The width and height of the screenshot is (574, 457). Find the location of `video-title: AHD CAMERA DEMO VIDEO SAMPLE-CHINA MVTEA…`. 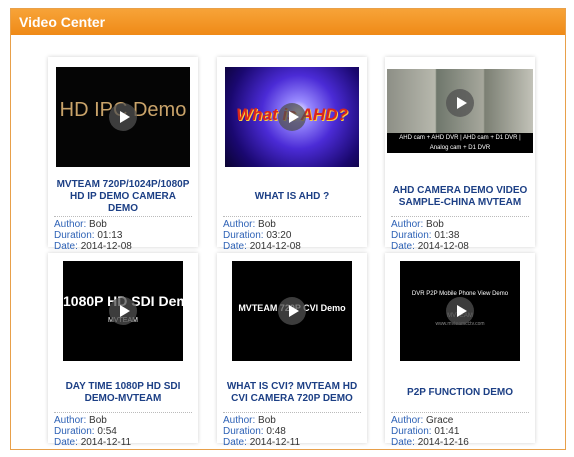

video-title: AHD CAMERA DEMO VIDEO SAMPLE-CHINA MVTEA… is located at coordinates (460, 197).